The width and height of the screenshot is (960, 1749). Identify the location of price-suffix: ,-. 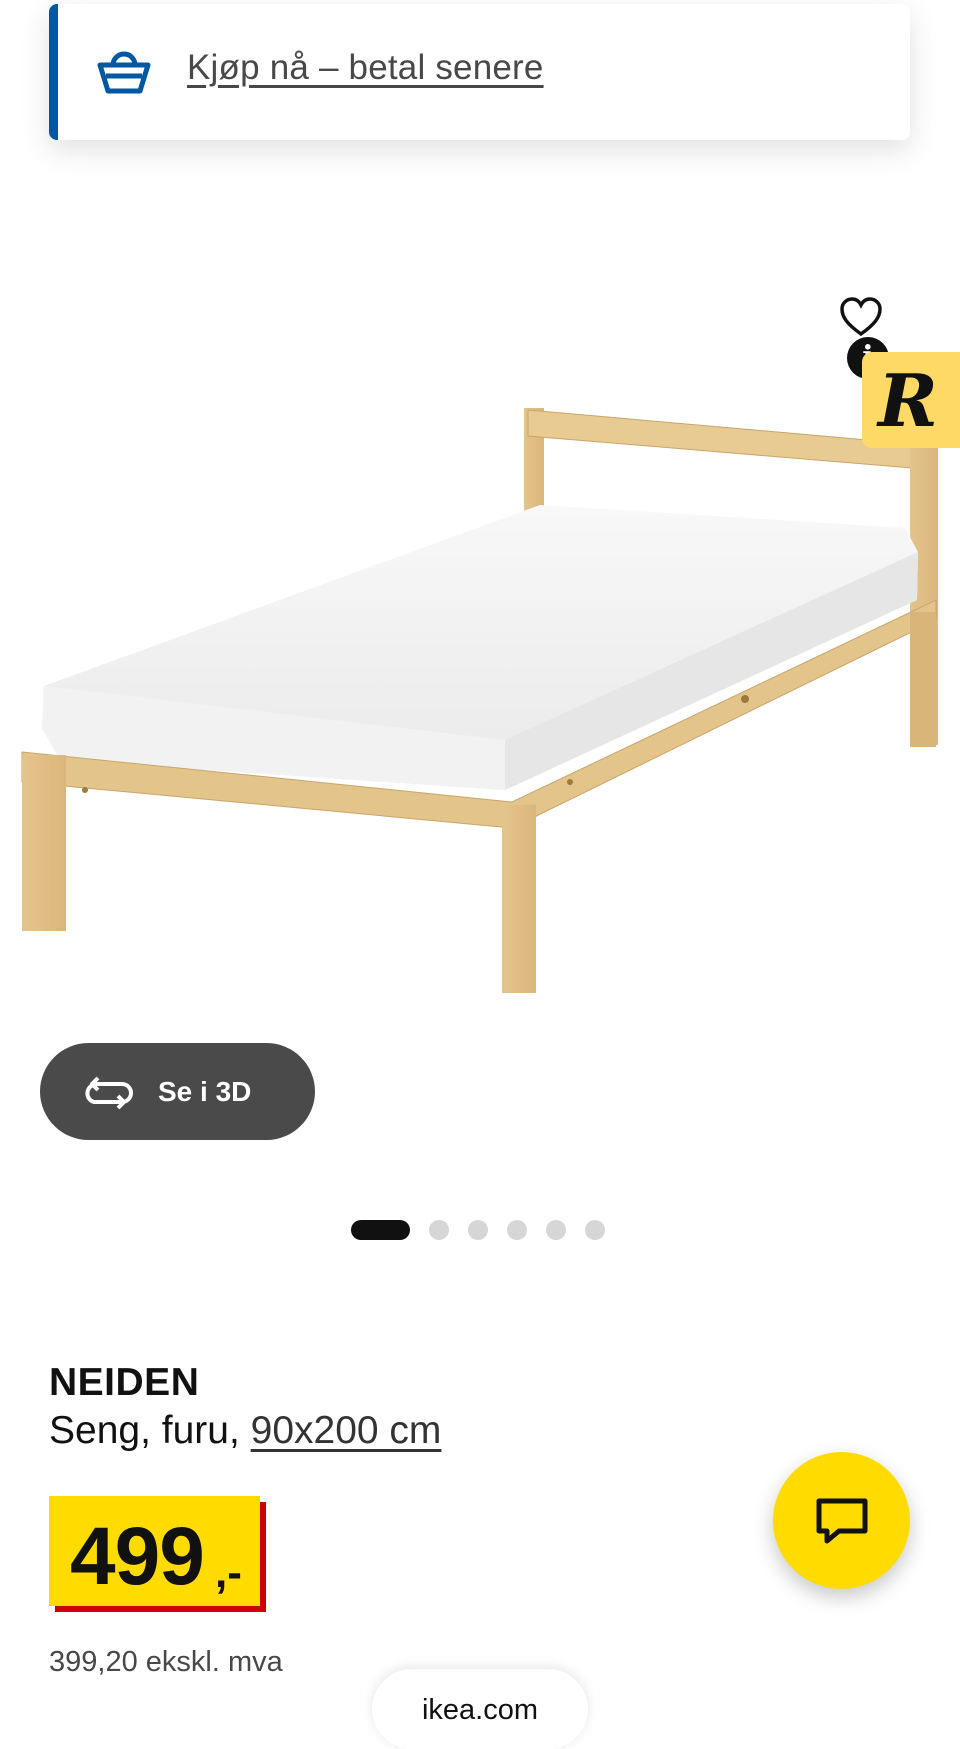
(228, 1572).